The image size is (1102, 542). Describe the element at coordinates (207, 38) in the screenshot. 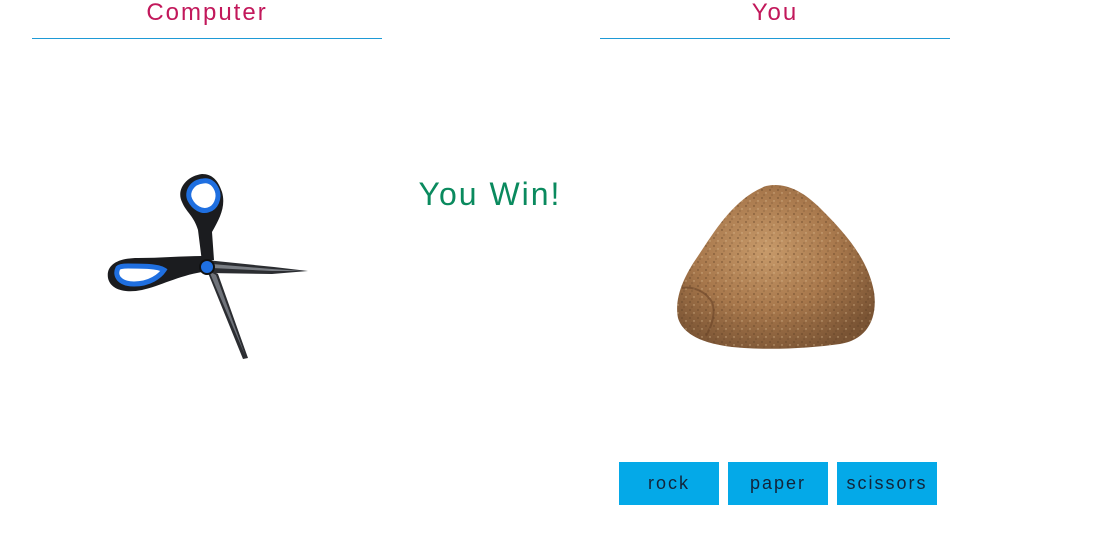

I see `computer-divider` at that location.